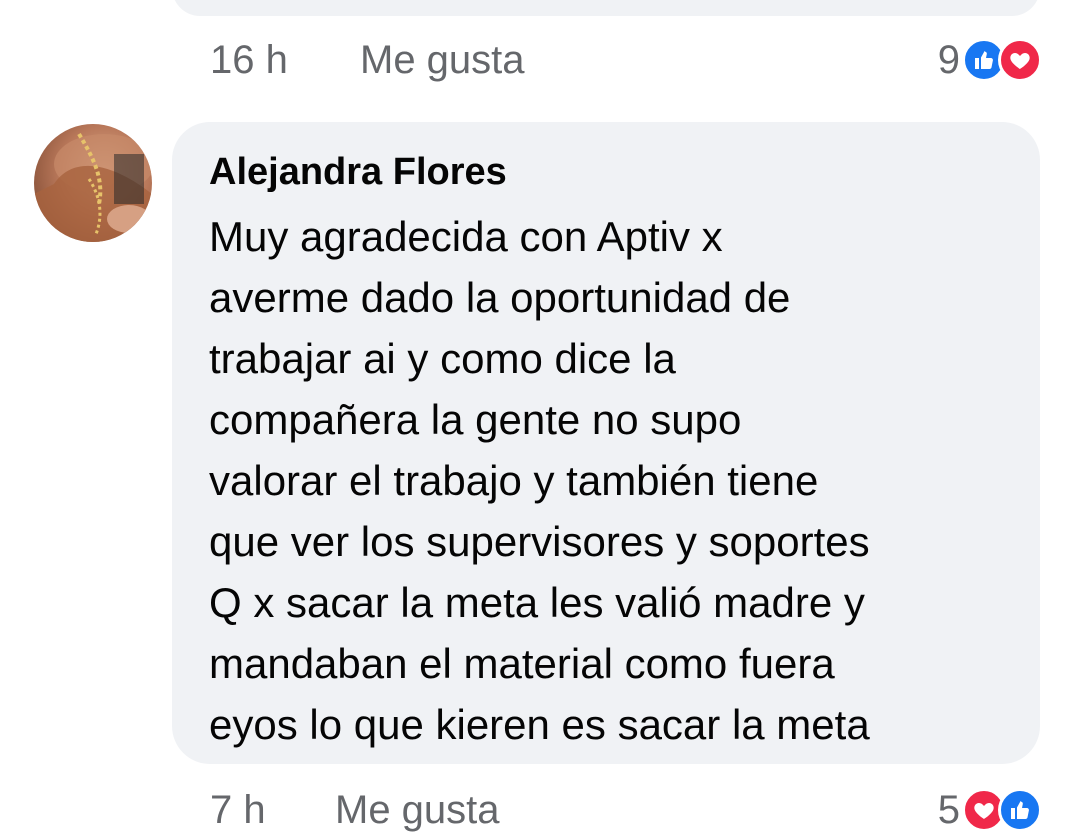 This screenshot has width=1078, height=838. What do you see at coordinates (948, 810) in the screenshot?
I see `reaction-count: 5` at bounding box center [948, 810].